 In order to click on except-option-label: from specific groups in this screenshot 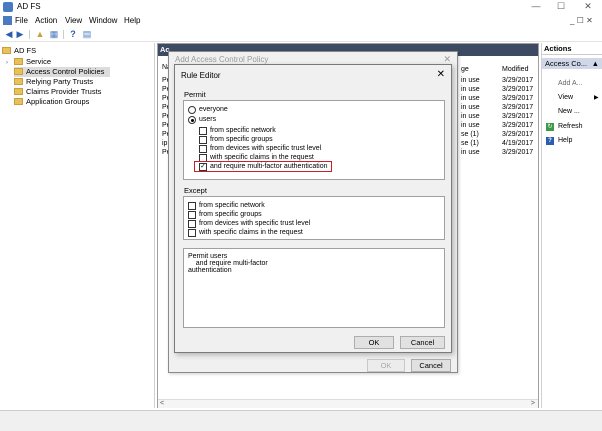, I will do `click(230, 214)`.